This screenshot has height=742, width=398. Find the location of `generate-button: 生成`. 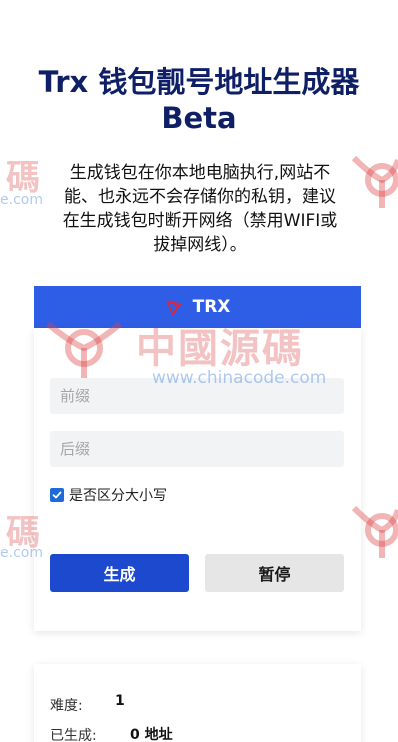

generate-button: 生成 is located at coordinates (119, 573).